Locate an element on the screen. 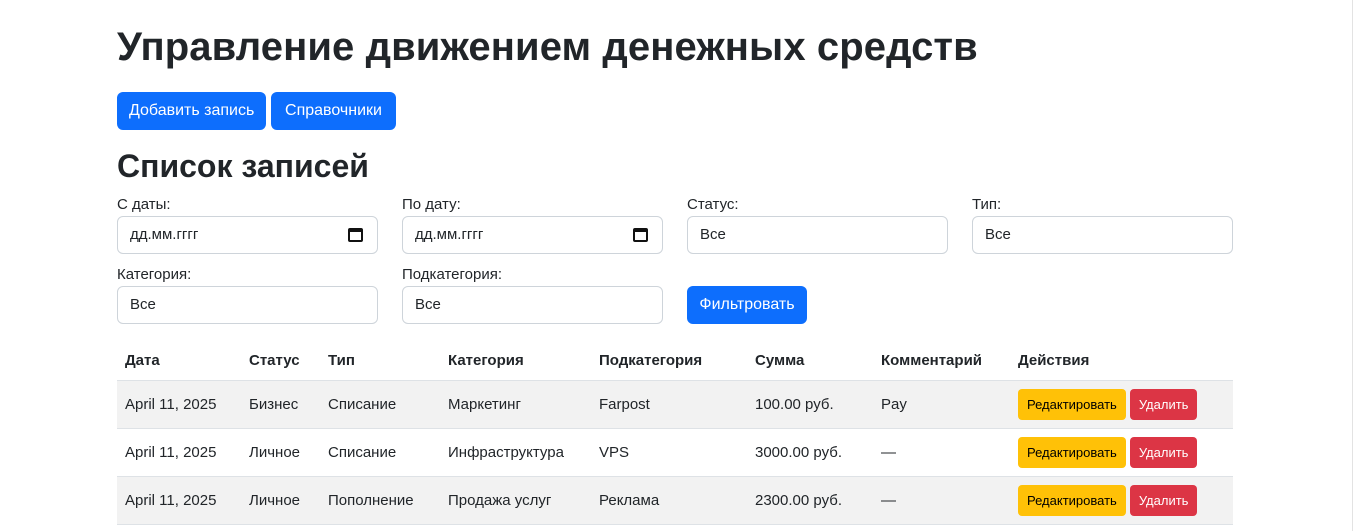  header-status: Статус is located at coordinates (280, 361).